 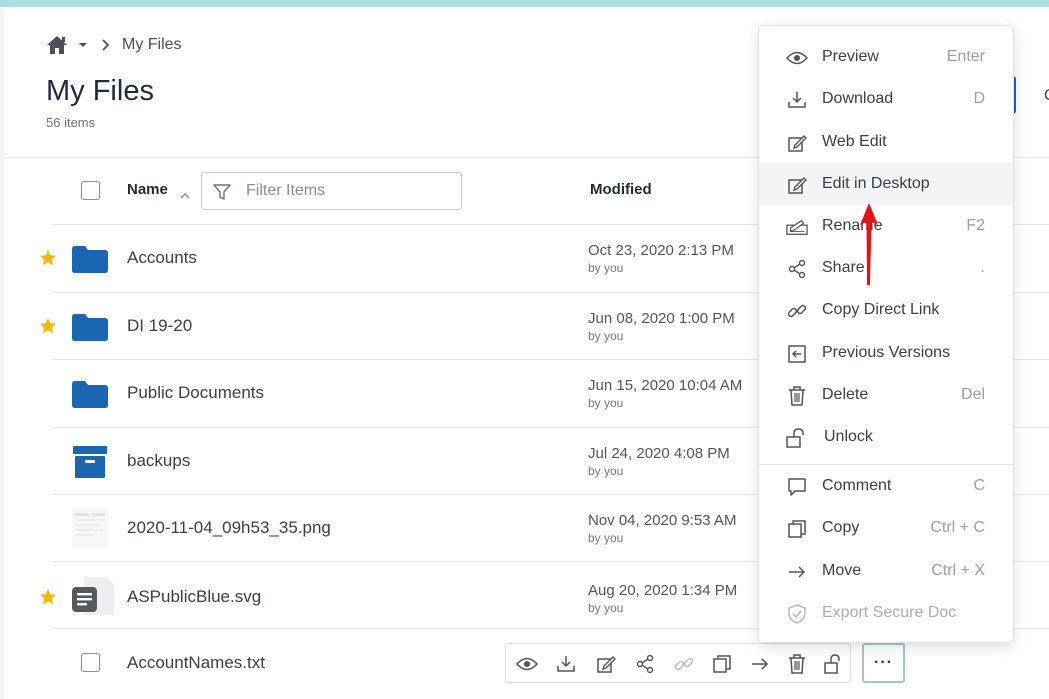 I want to click on breadcrumb-separator-icon, so click(x=106, y=45).